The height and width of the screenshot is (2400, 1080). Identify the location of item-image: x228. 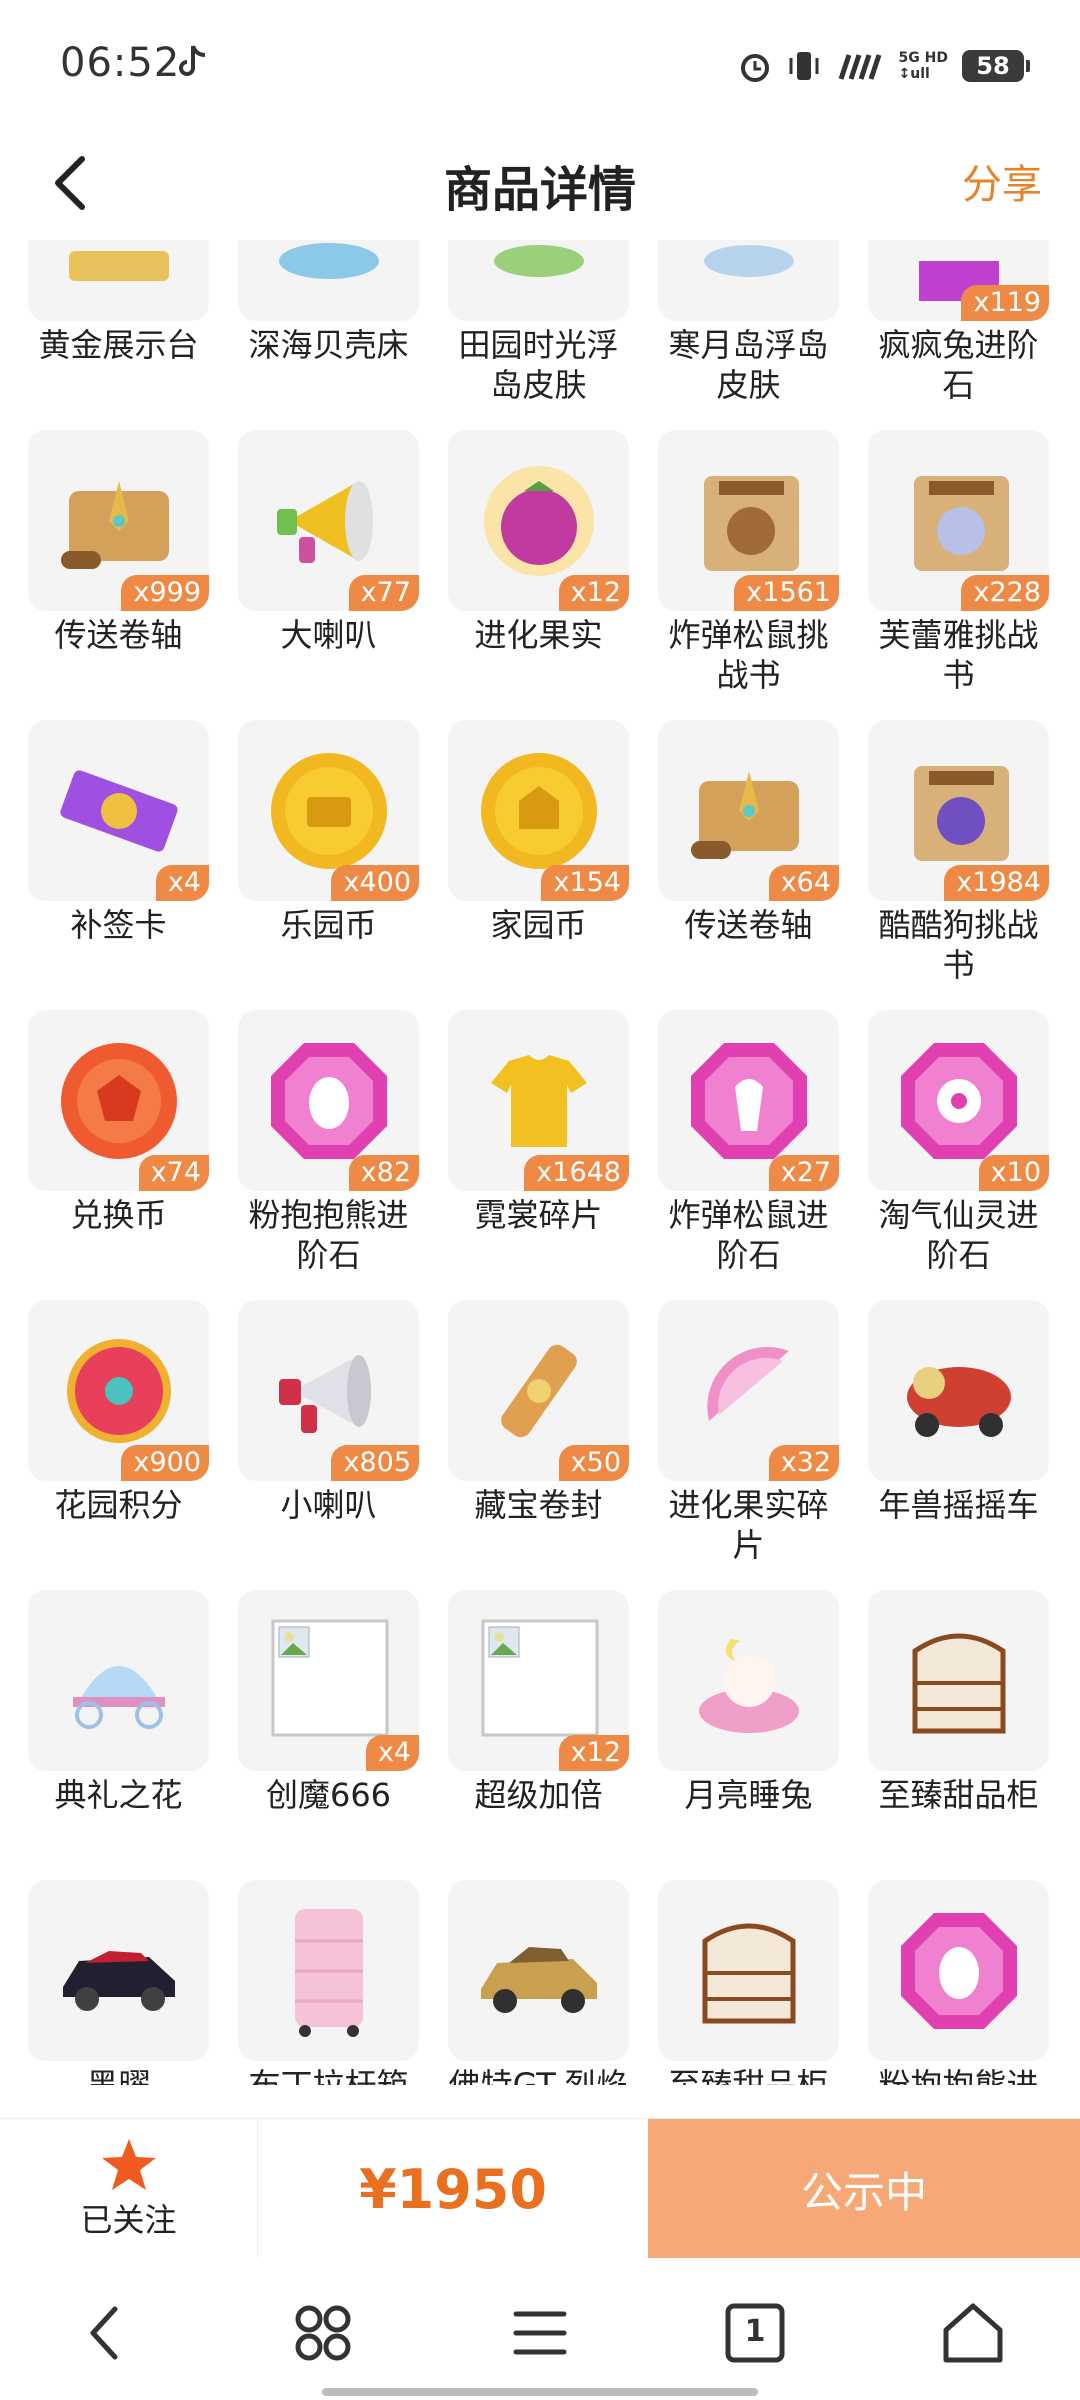
(958, 520).